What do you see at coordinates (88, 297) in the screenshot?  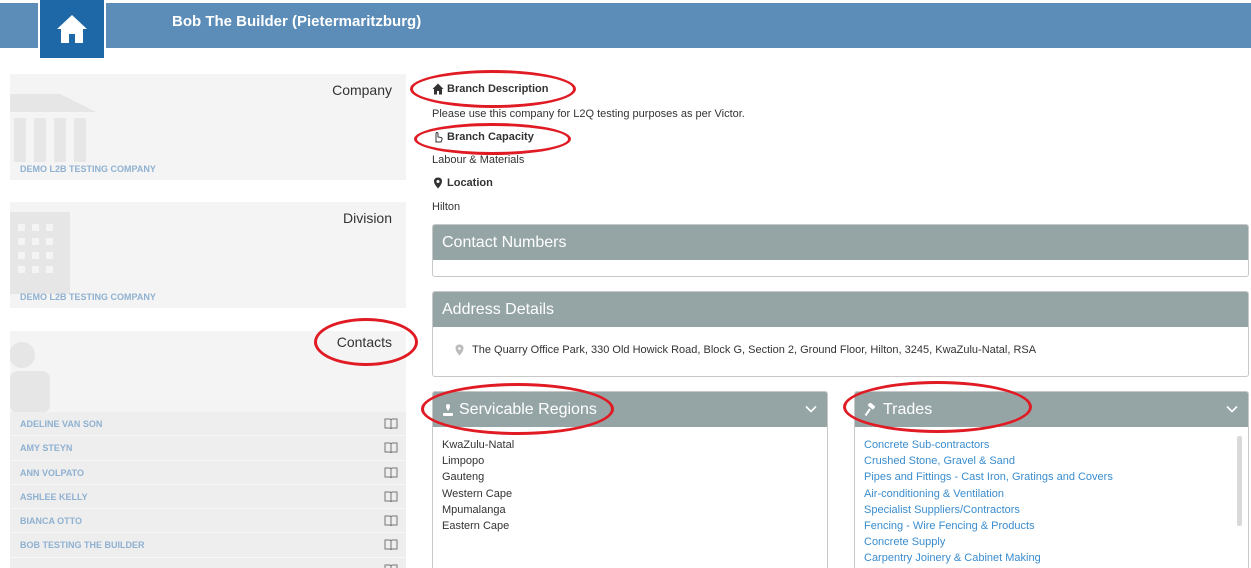 I see `division-link: DEMO L2B TESTING COMPANY` at bounding box center [88, 297].